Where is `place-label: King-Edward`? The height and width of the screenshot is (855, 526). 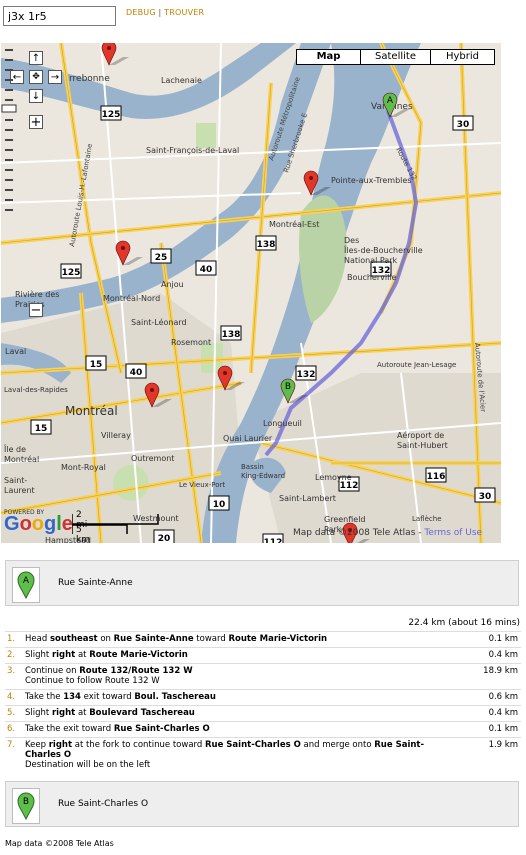 place-label: King-Edward is located at coordinates (263, 476).